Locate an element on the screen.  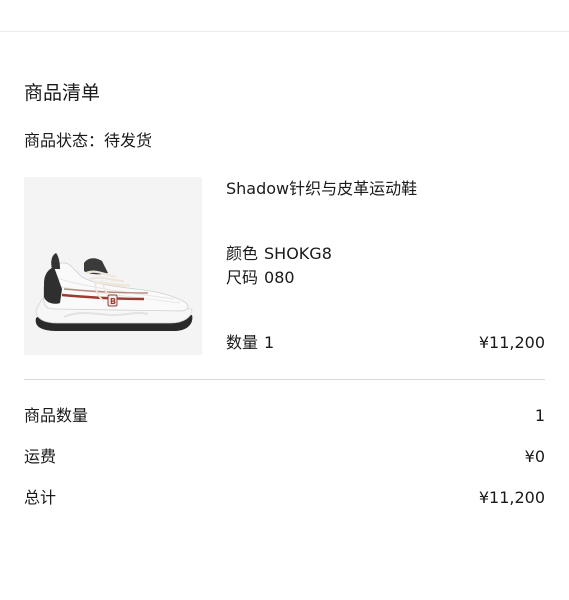
item-count-value: 1 is located at coordinates (539, 415).